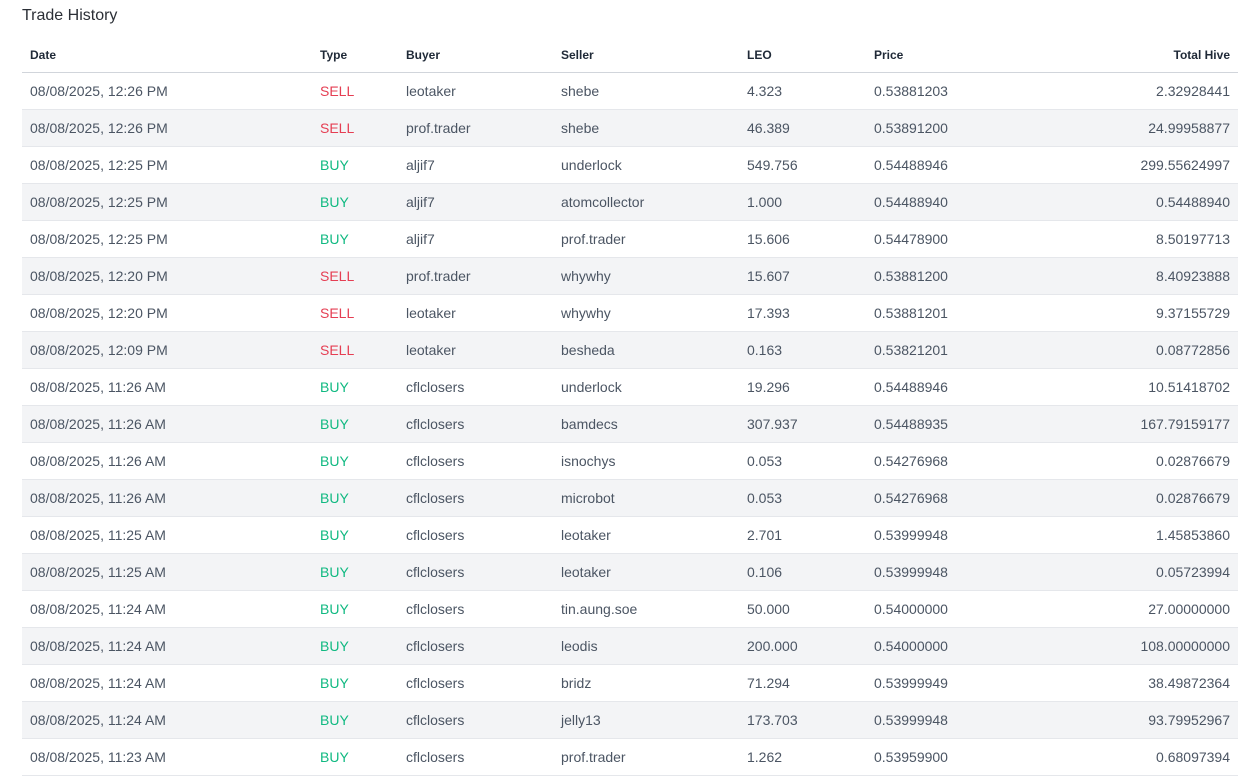 This screenshot has height=780, width=1238. What do you see at coordinates (810, 572) in the screenshot?
I see `trade-leo-cell: 0.106` at bounding box center [810, 572].